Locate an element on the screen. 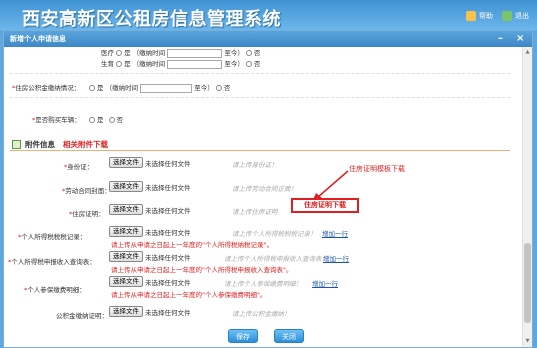 Image resolution: width=537 pixels, height=348 pixels. housing-fund-yes-radio is located at coordinates (92, 88).